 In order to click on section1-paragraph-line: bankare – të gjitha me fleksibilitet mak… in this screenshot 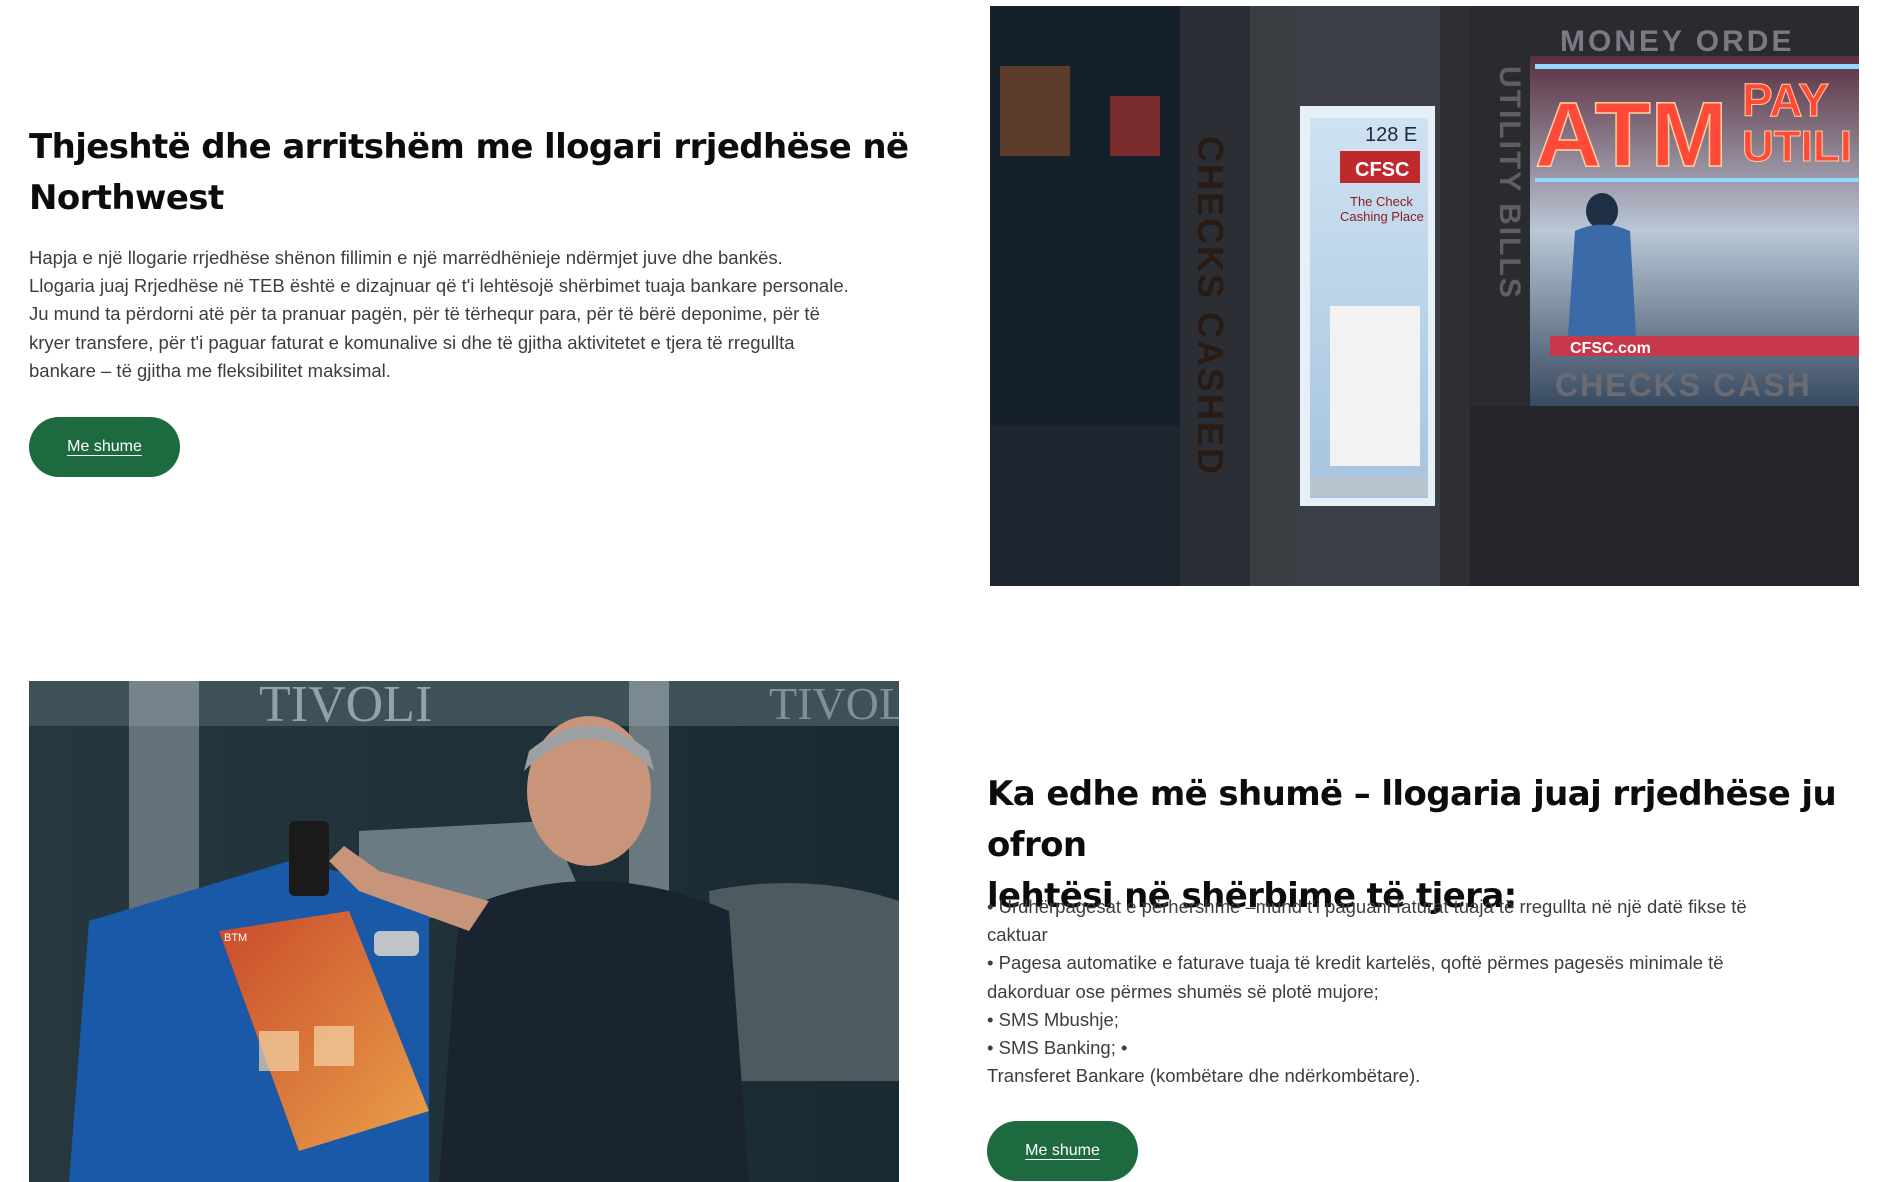, I will do `click(210, 370)`.